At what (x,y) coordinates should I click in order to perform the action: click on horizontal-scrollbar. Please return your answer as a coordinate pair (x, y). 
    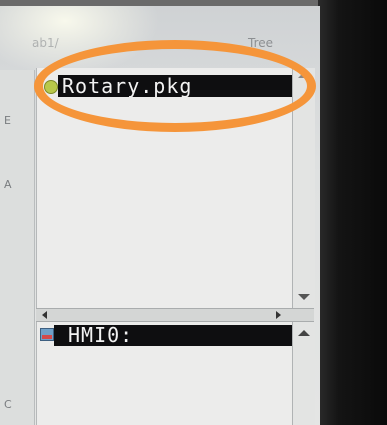
    Looking at the image, I should click on (175, 315).